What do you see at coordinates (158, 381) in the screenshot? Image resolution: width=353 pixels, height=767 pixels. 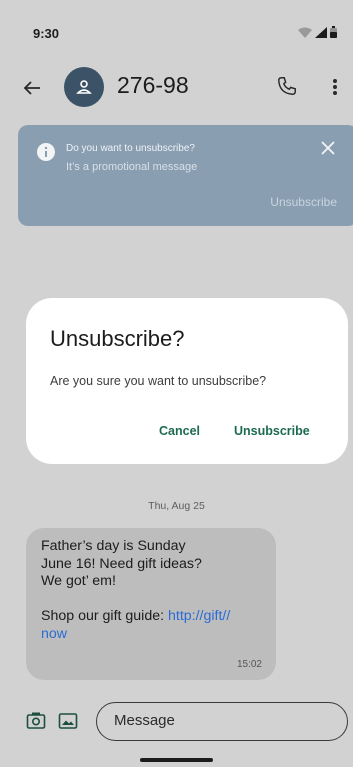 I see `dialog-message: Are you sure you want to unsubscribe?` at bounding box center [158, 381].